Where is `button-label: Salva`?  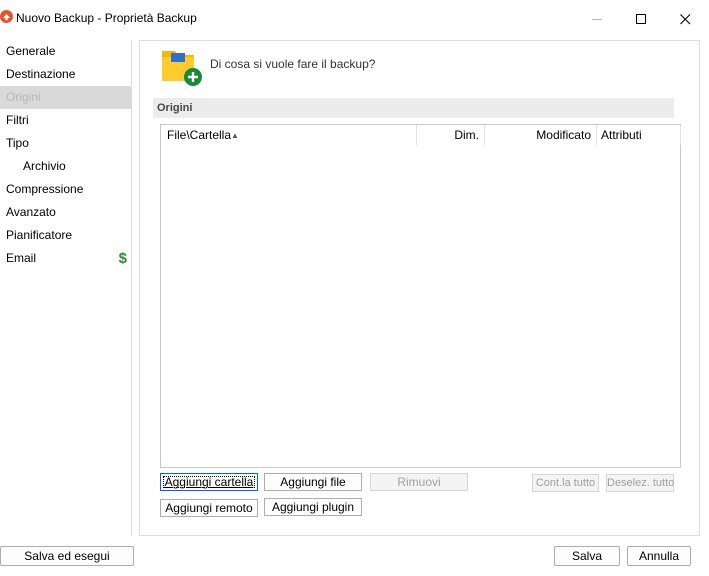 button-label: Salva is located at coordinates (587, 556).